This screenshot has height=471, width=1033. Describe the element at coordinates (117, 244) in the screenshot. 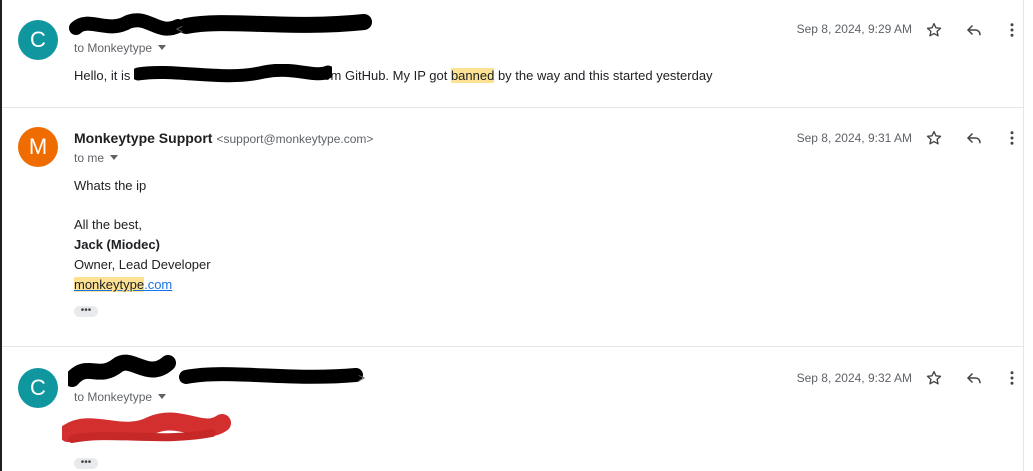

I see `signature-name: Jack (Miodec)` at that location.